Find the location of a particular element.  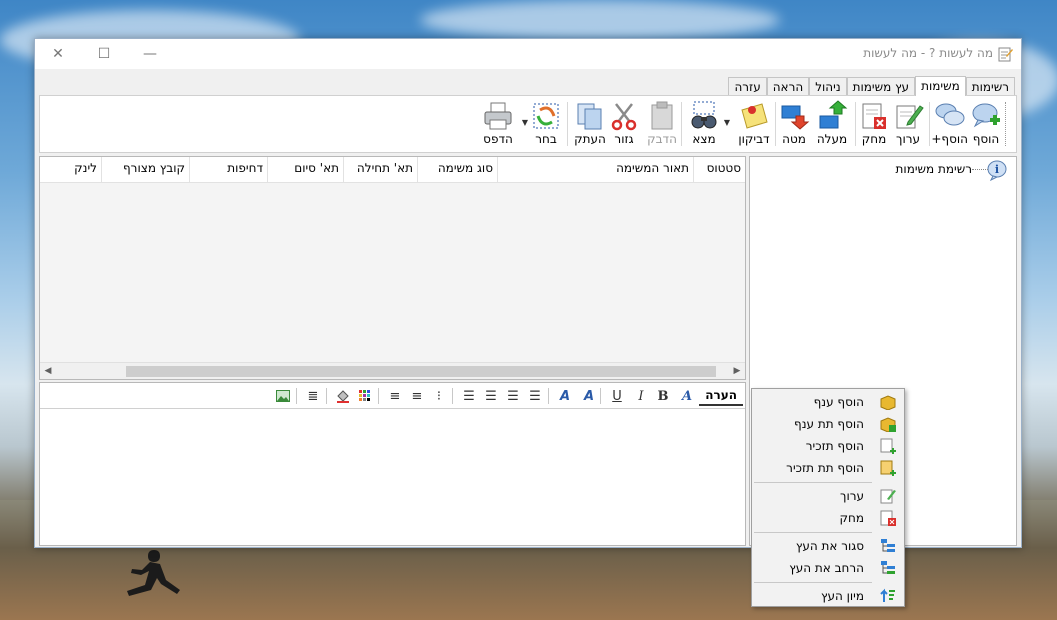

delete-button: מחק is located at coordinates (874, 124).